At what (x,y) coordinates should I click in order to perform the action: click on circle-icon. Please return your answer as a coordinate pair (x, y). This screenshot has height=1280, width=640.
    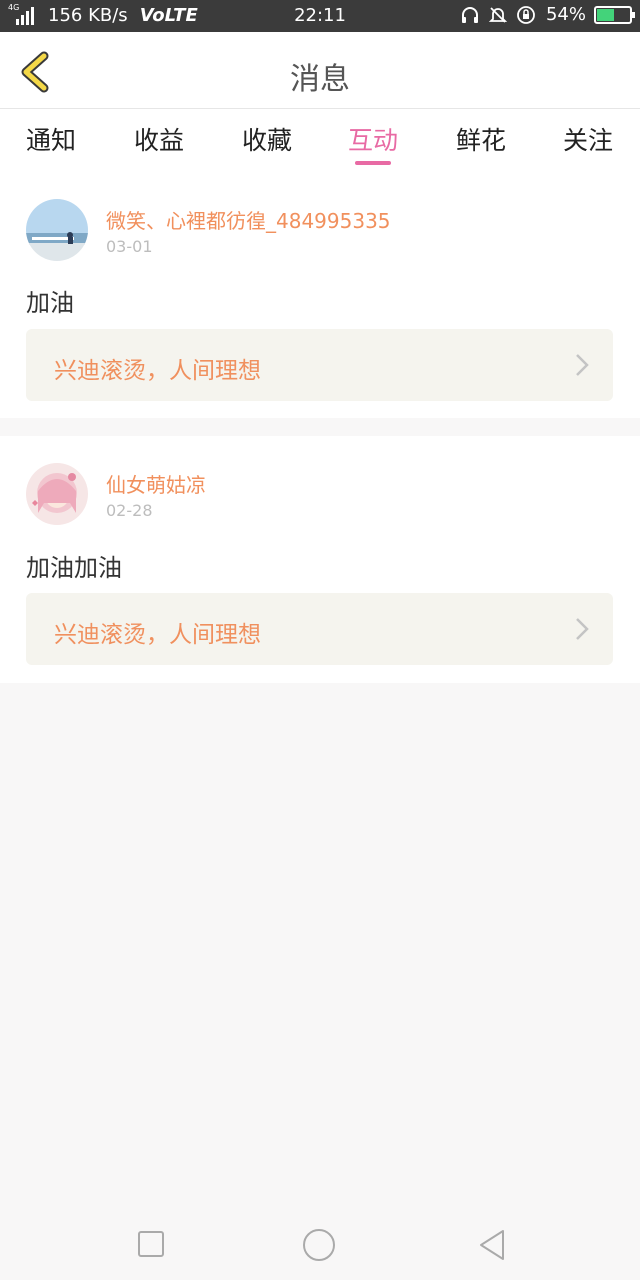
    Looking at the image, I should click on (319, 1245).